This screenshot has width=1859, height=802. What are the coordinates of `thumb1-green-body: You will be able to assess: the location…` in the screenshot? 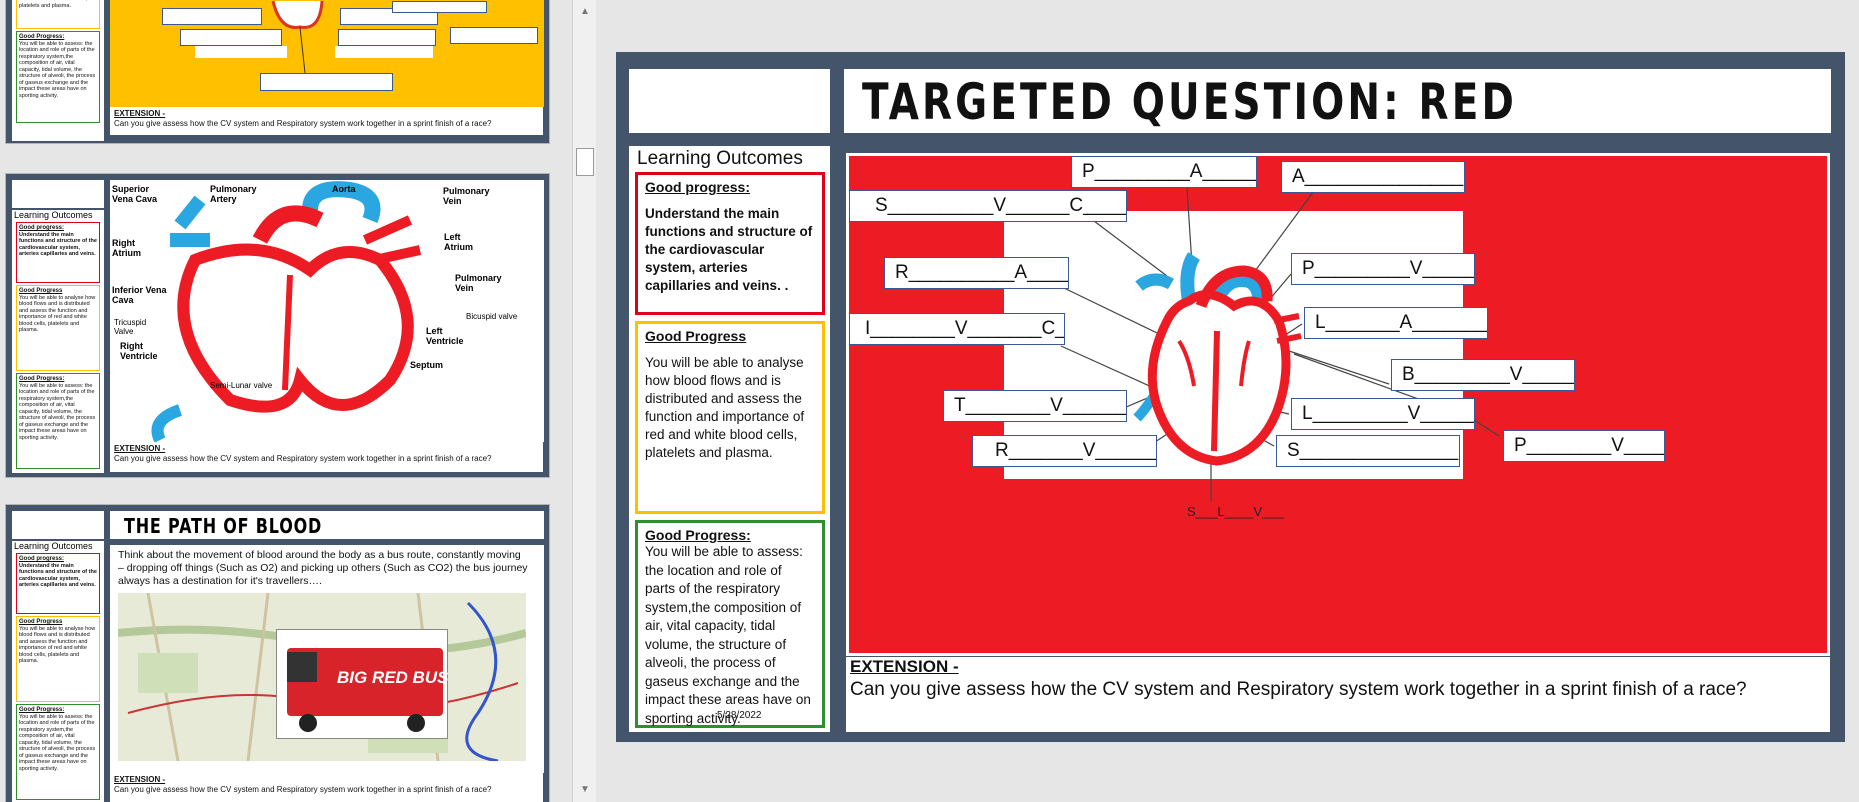 It's located at (57, 69).